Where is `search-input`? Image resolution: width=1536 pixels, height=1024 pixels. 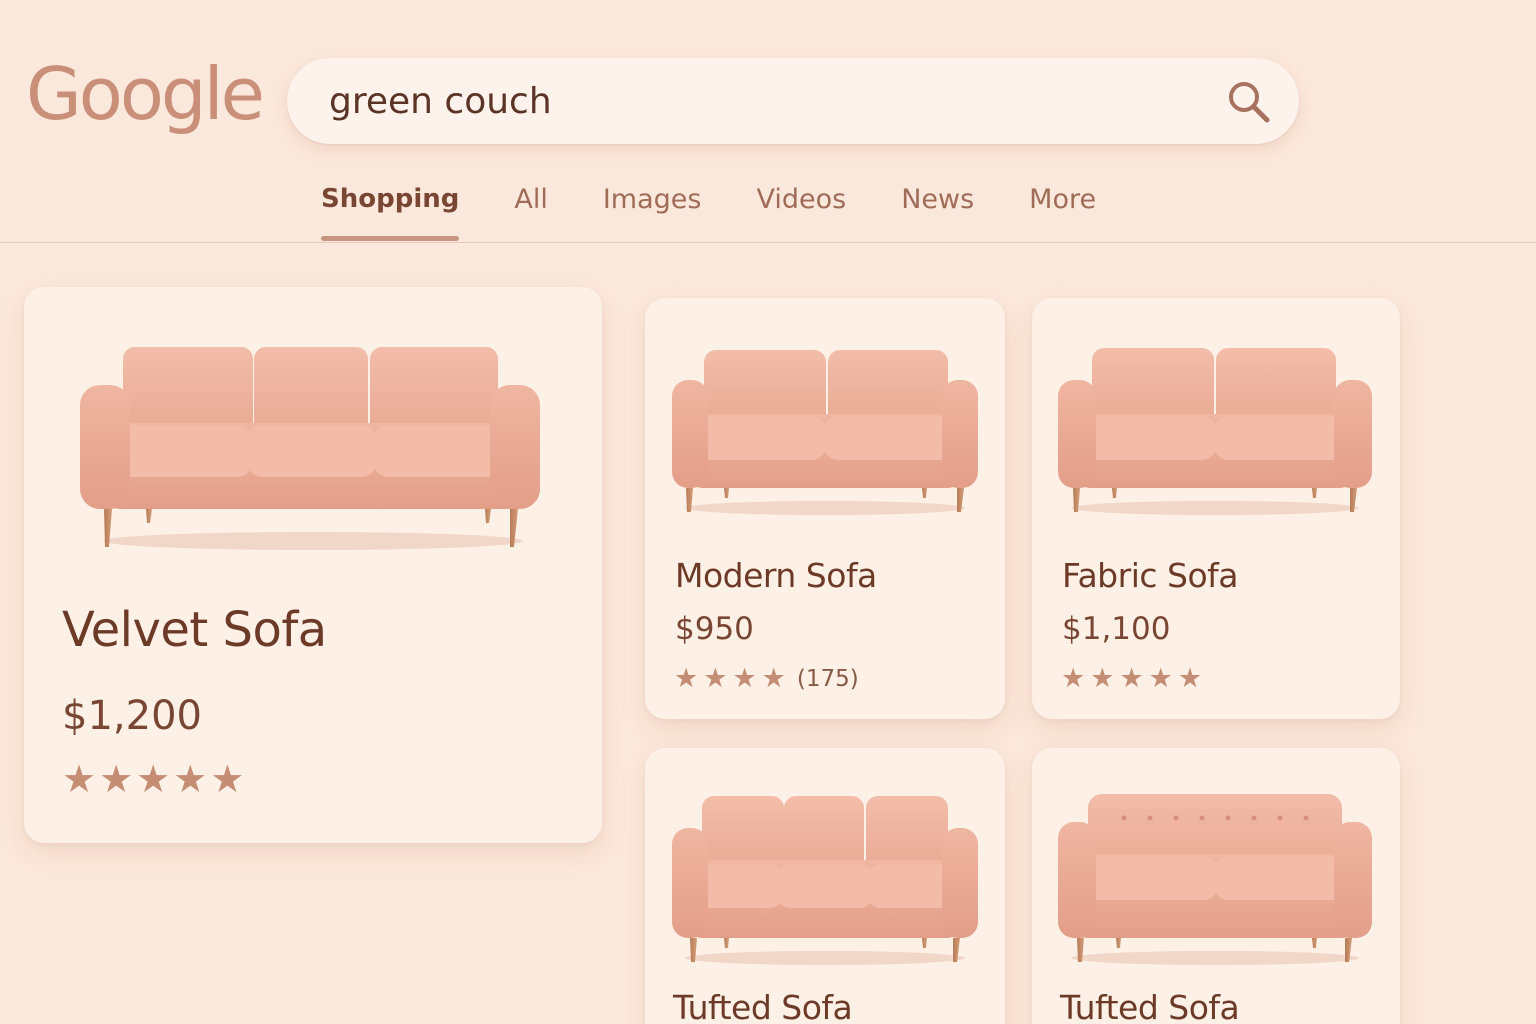 search-input is located at coordinates (759, 101).